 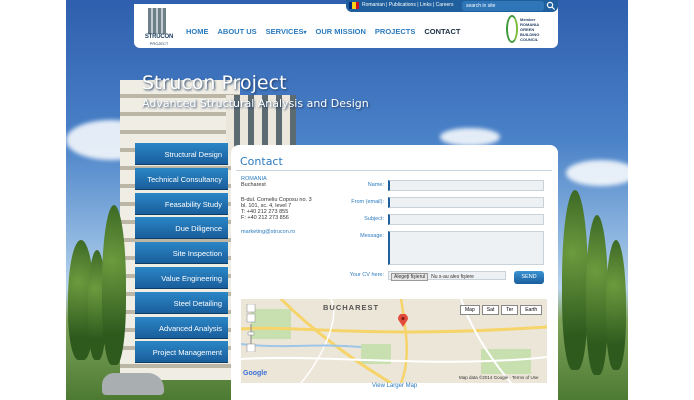 I want to click on send-button: SEND, so click(x=529, y=277).